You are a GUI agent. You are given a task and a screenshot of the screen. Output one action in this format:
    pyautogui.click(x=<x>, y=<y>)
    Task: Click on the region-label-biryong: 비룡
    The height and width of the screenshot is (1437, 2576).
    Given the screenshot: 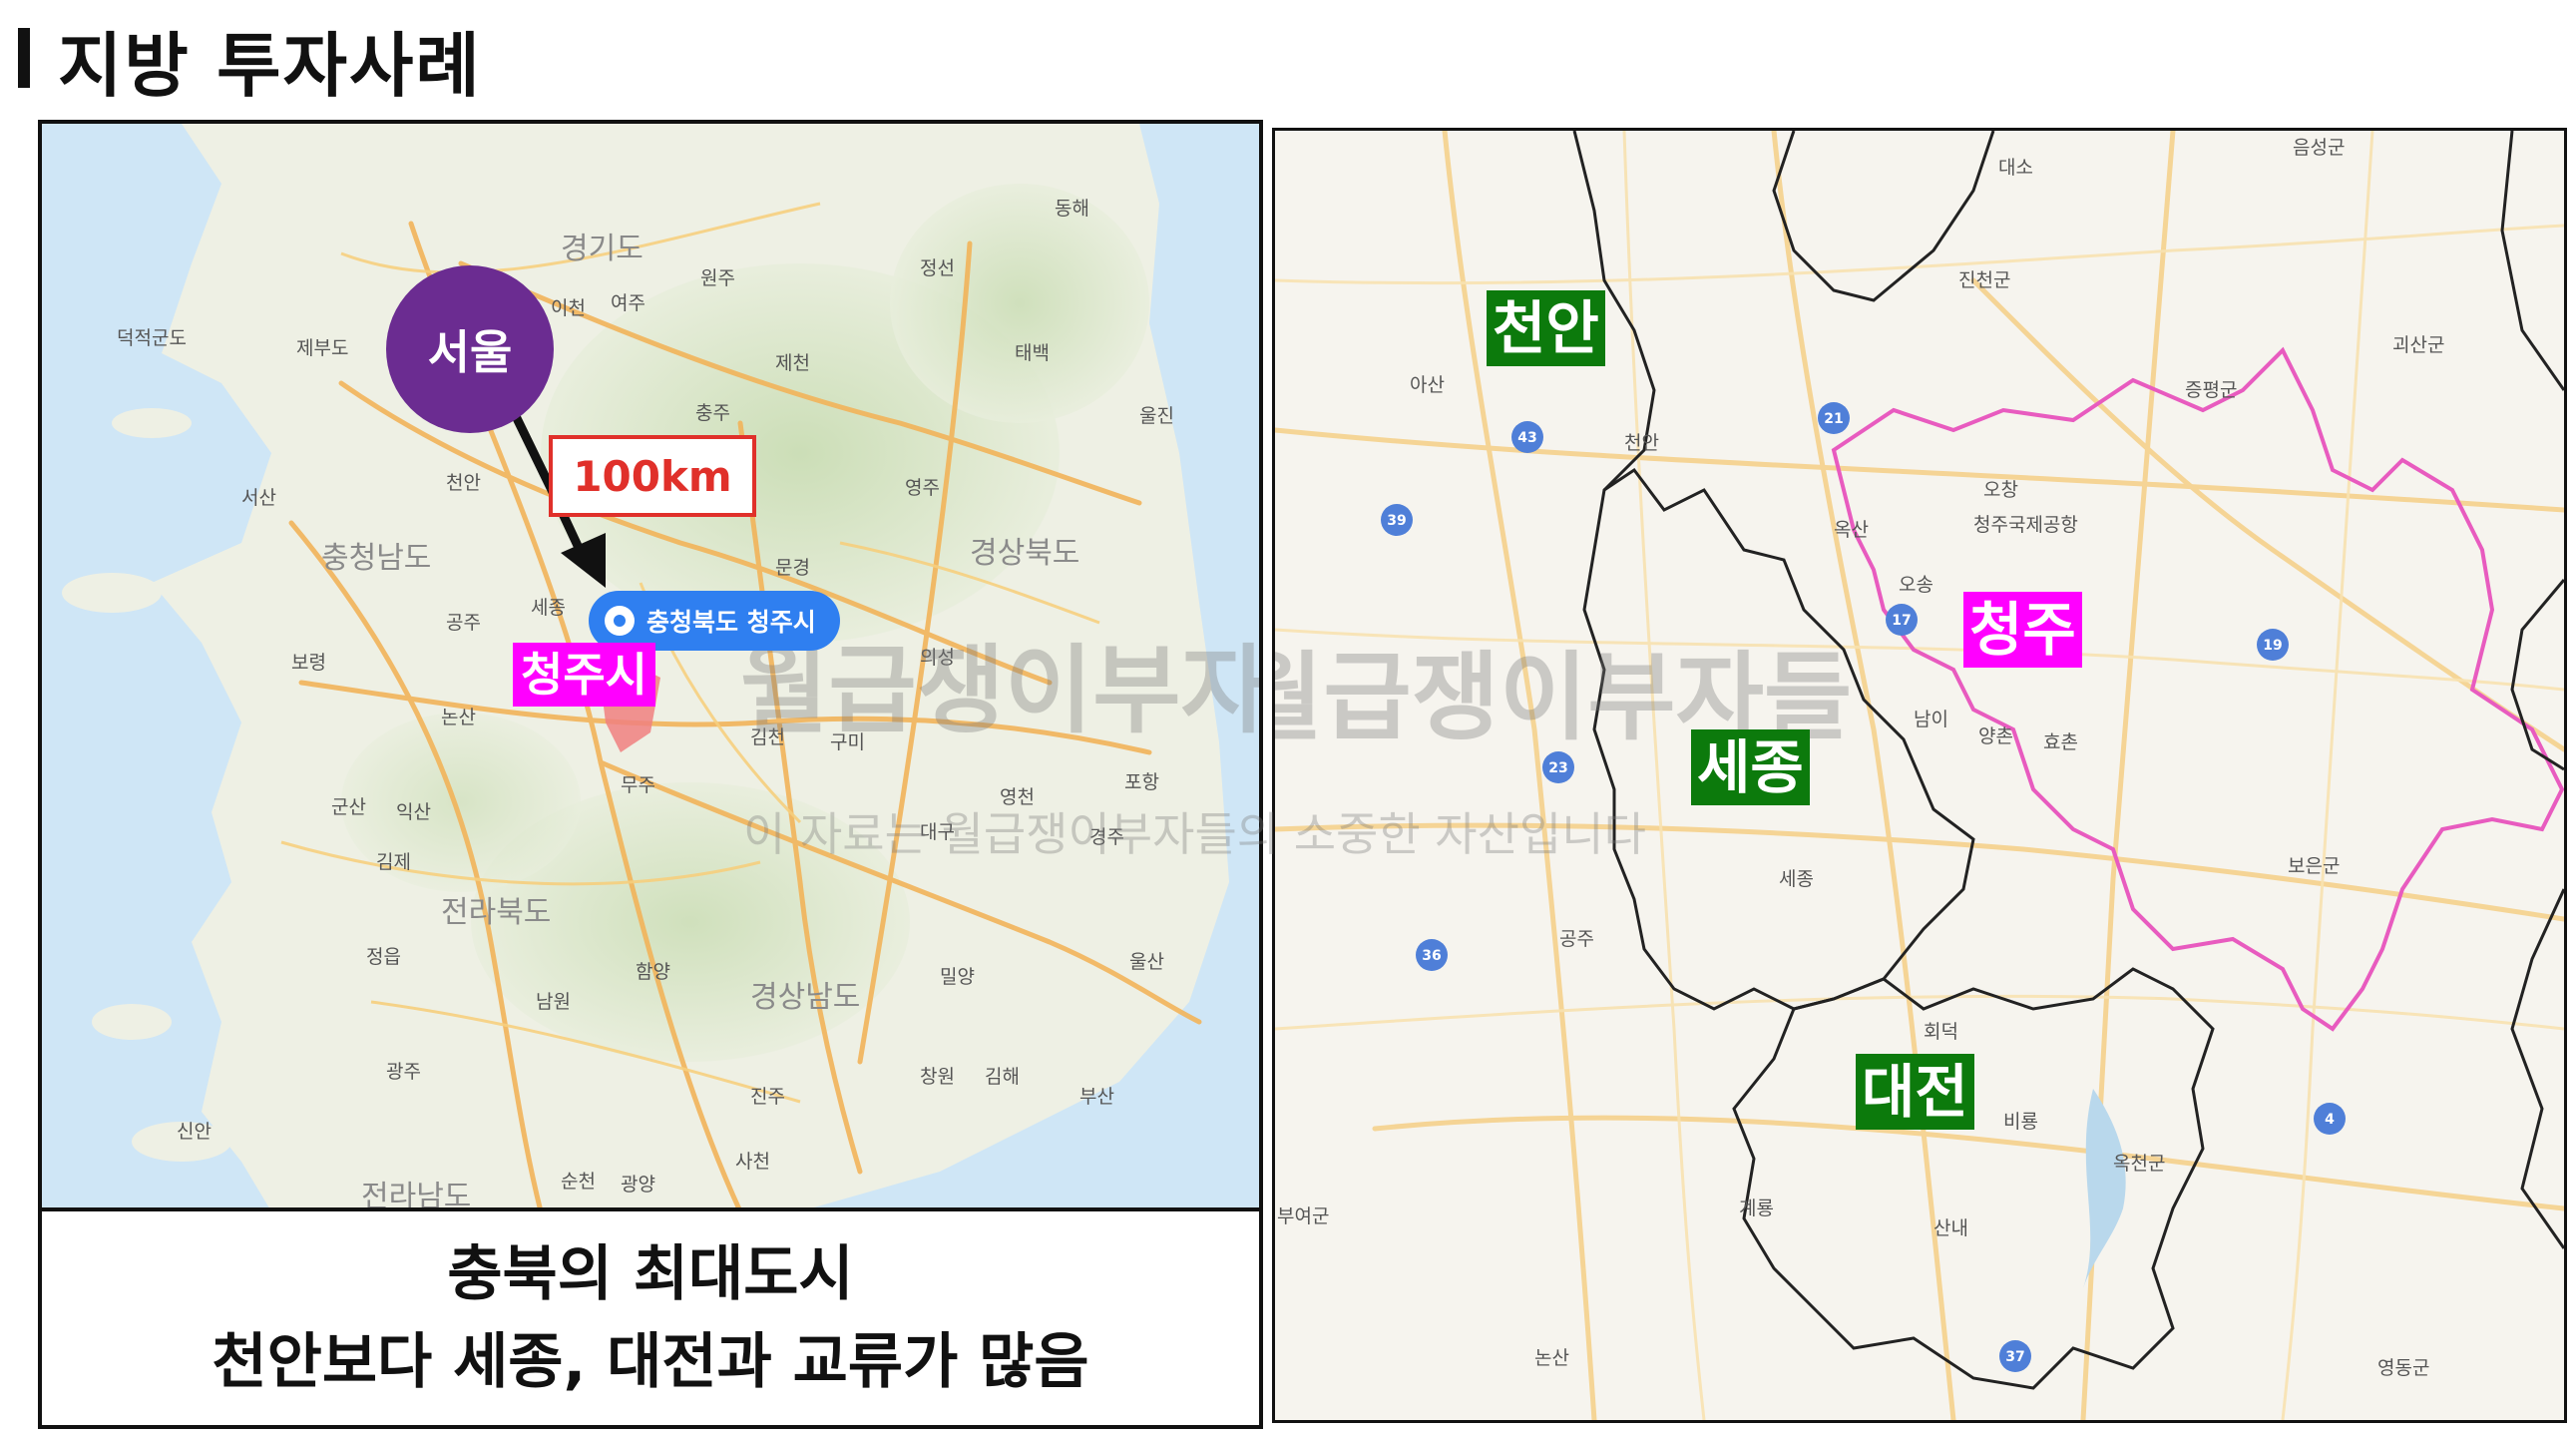 What is the action you would take?
    pyautogui.click(x=2020, y=1122)
    